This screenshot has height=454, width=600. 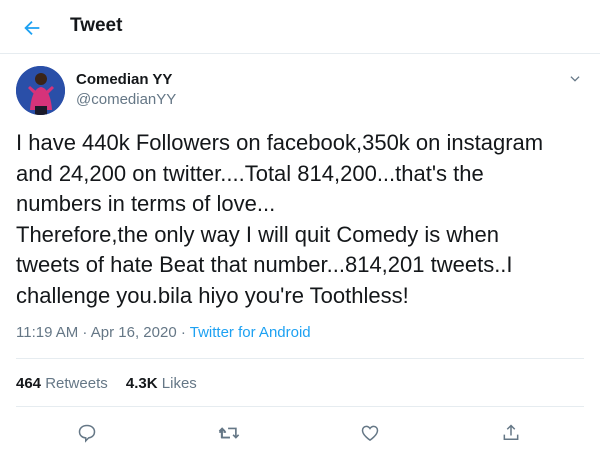 I want to click on retweet-icon, so click(x=229, y=433).